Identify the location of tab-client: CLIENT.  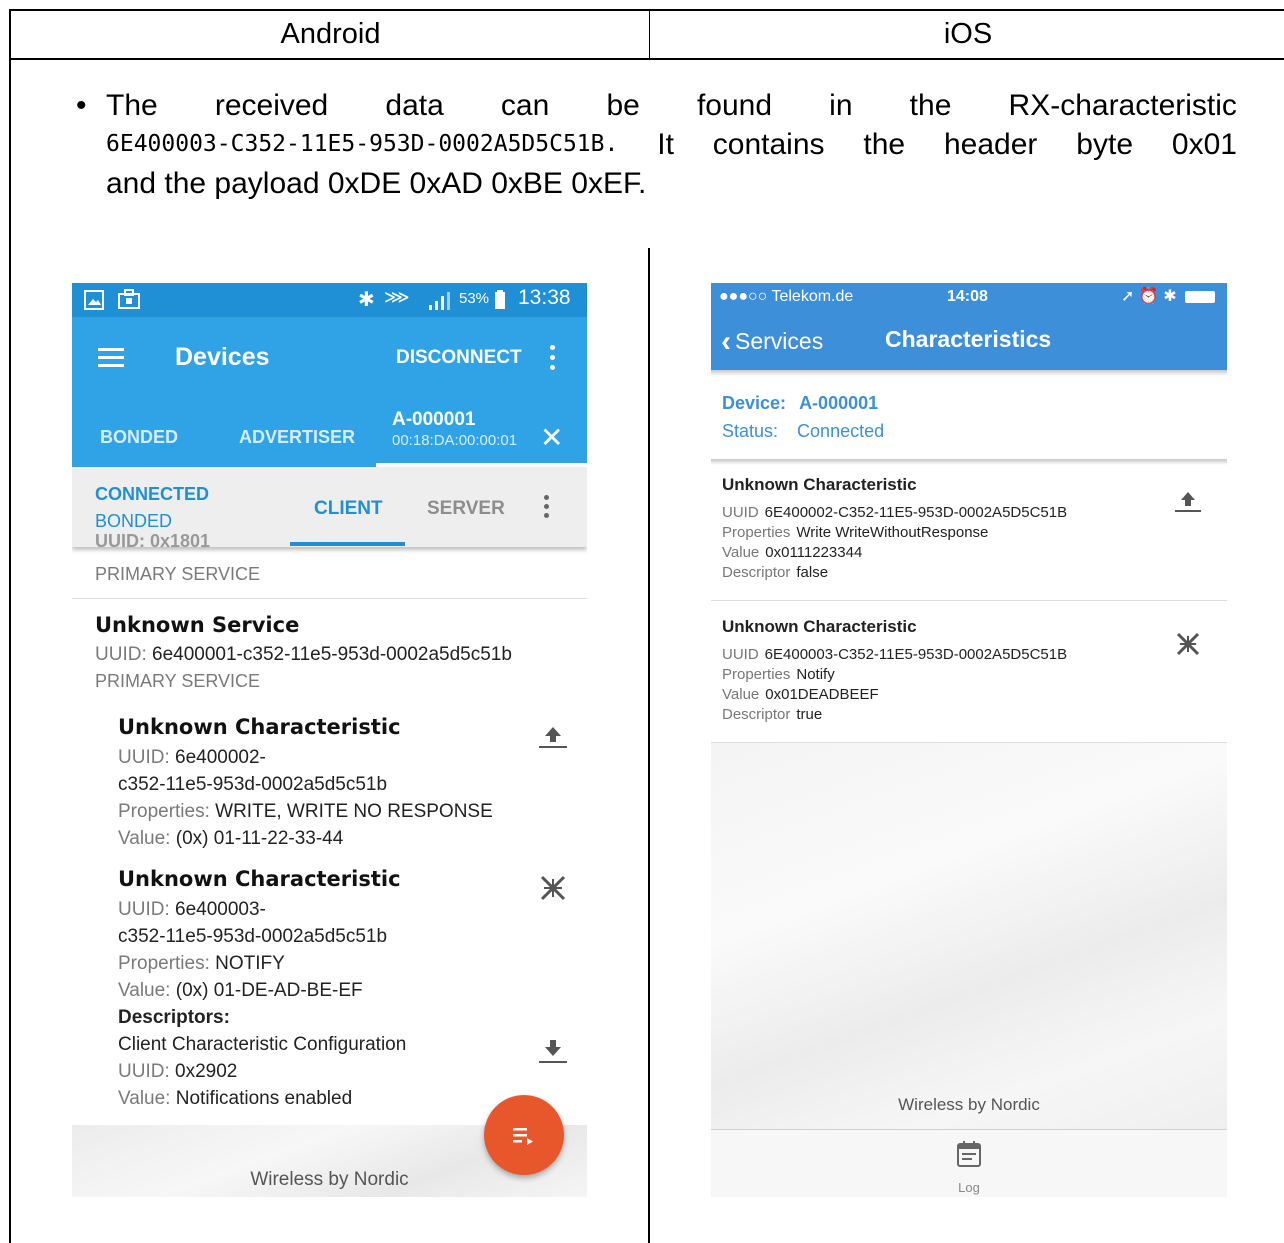
(348, 509).